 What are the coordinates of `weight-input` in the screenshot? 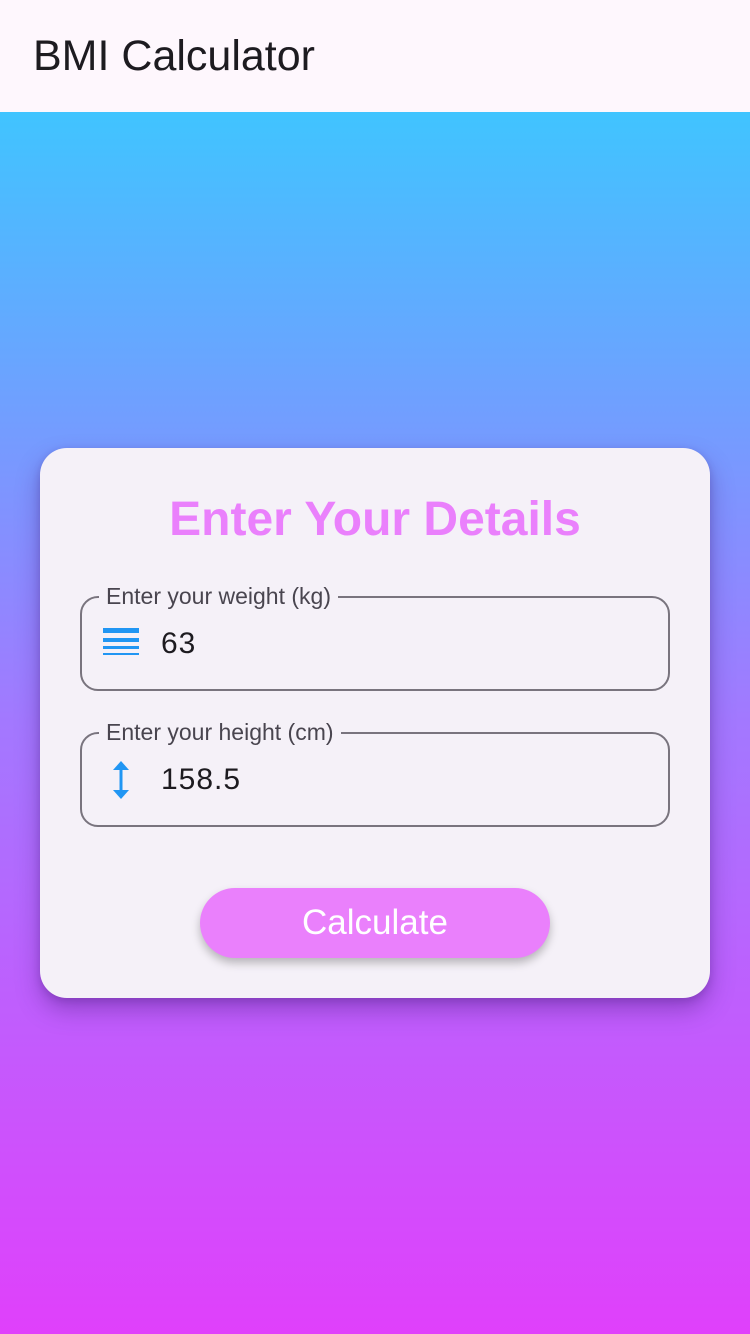 It's located at (401, 643).